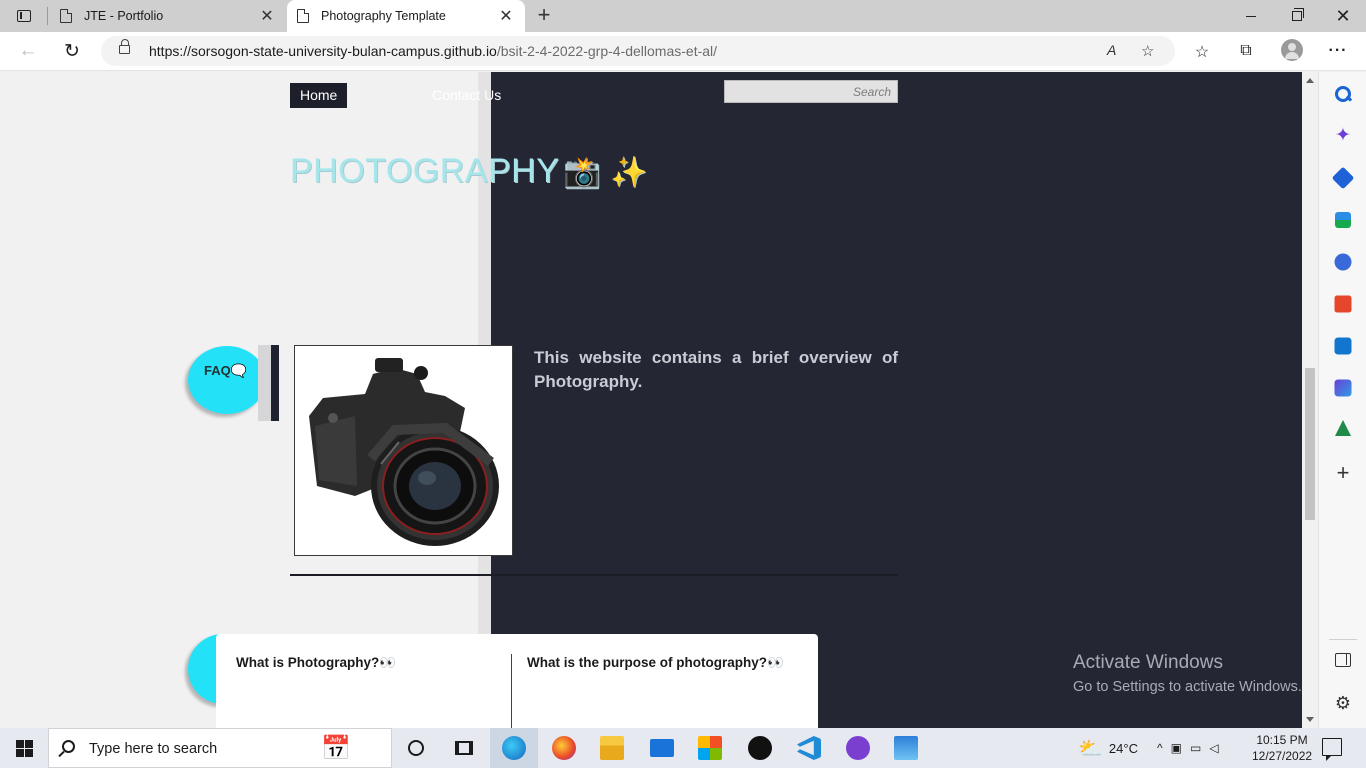  Describe the element at coordinates (1202, 52) in the screenshot. I see `favorites-icon: ☆` at that location.